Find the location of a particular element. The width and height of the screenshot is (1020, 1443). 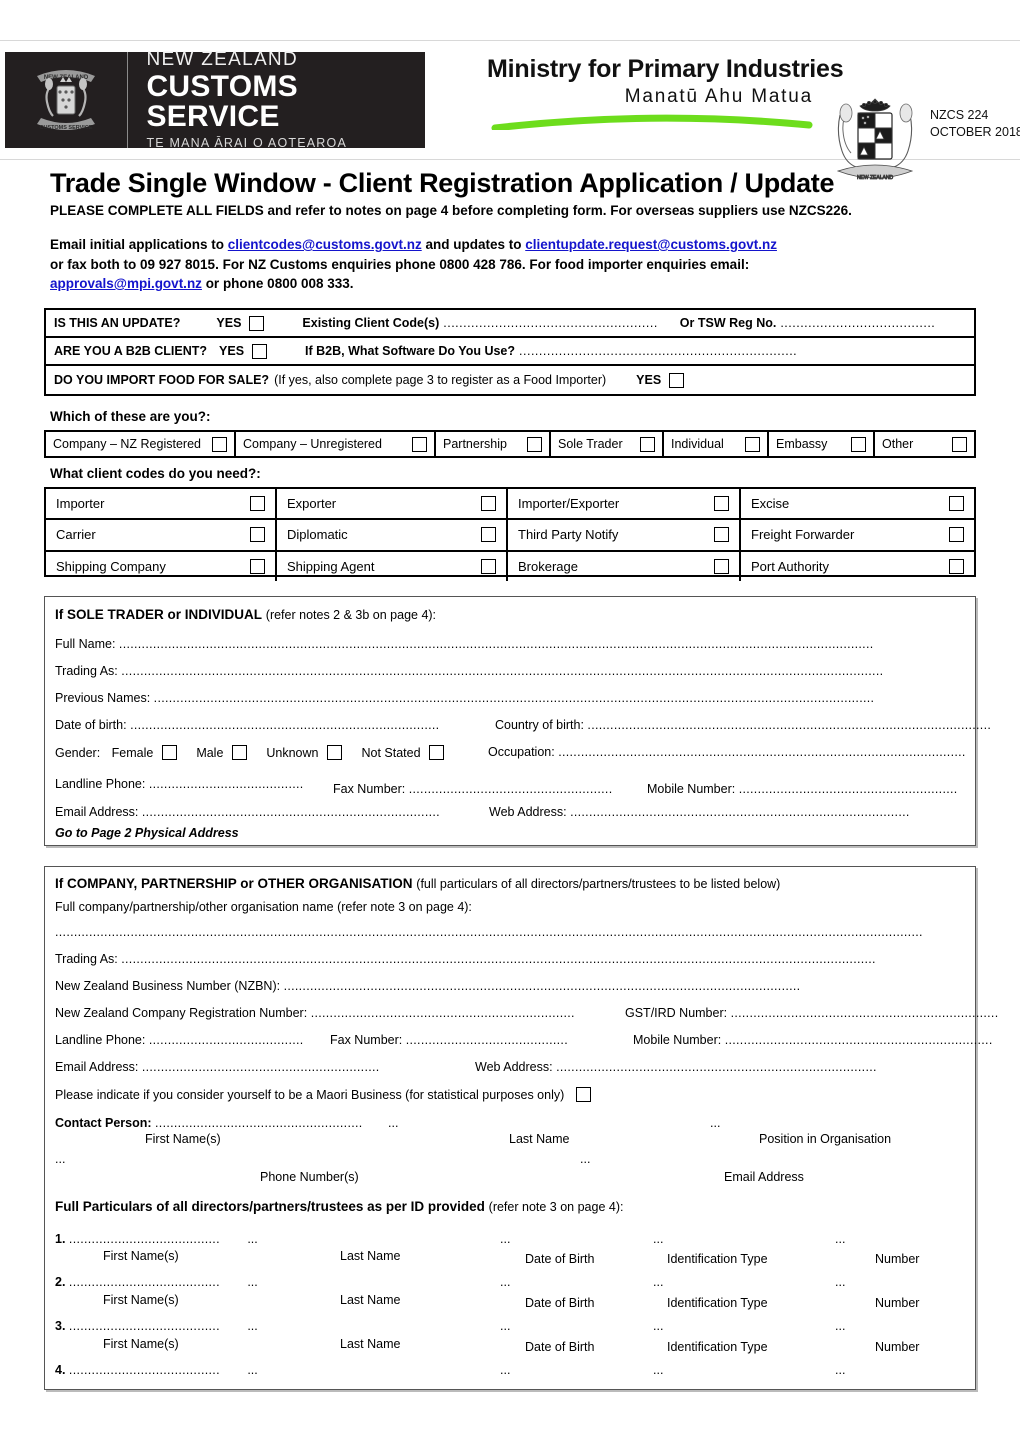

entity-checkbox-partnership is located at coordinates (534, 444).